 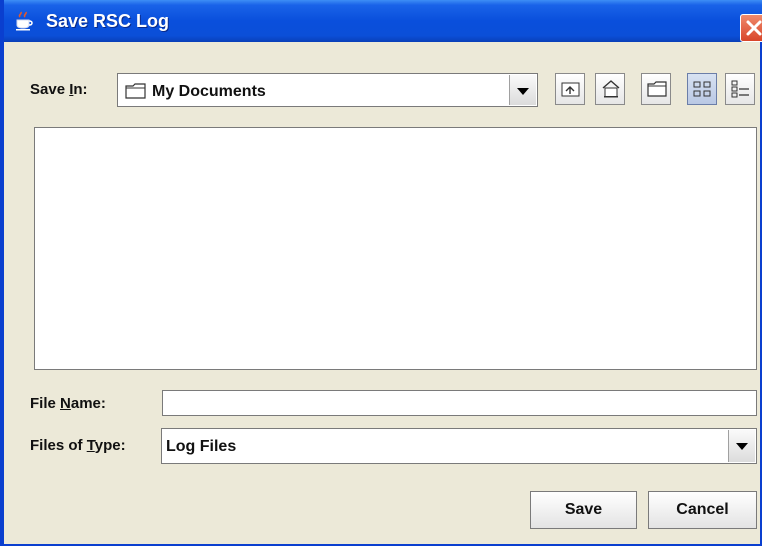 I want to click on window-title: Save RSC Log, so click(x=108, y=21).